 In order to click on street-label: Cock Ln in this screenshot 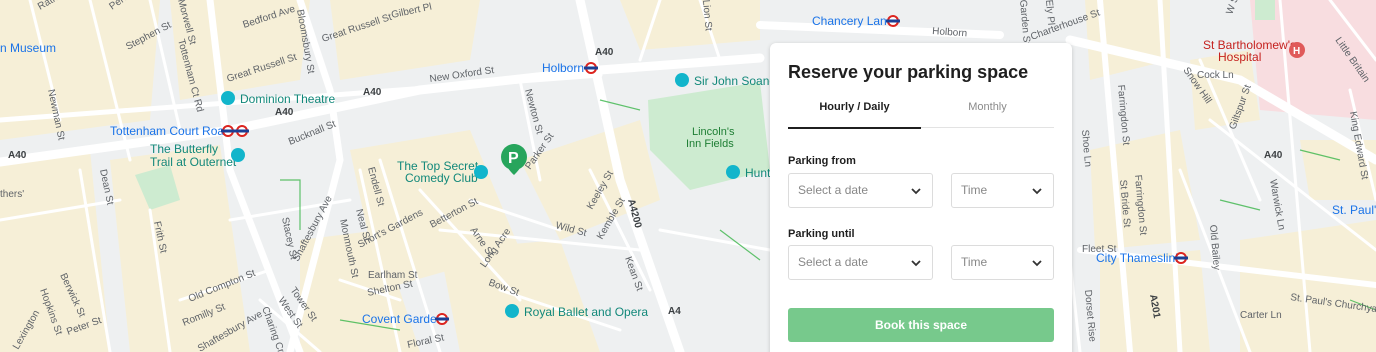, I will do `click(1215, 75)`.